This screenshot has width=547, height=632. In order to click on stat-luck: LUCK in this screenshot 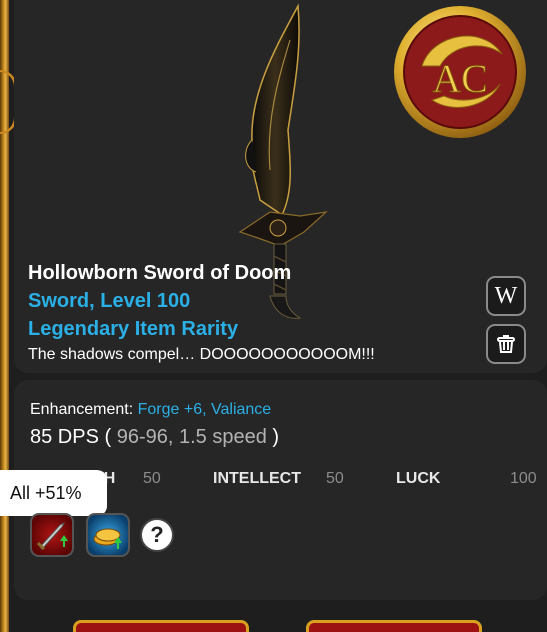, I will do `click(418, 479)`.